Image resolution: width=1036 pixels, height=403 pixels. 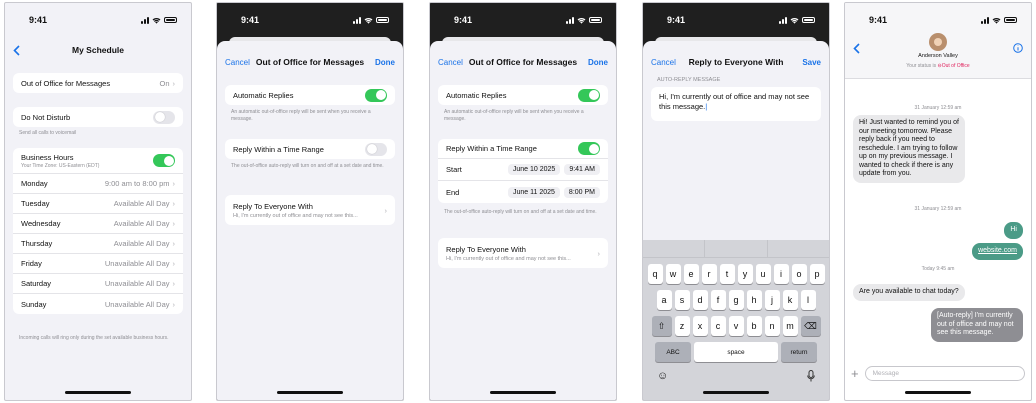 I want to click on day-row-tuesday: Tuesday Available All Day ›, so click(x=98, y=204).